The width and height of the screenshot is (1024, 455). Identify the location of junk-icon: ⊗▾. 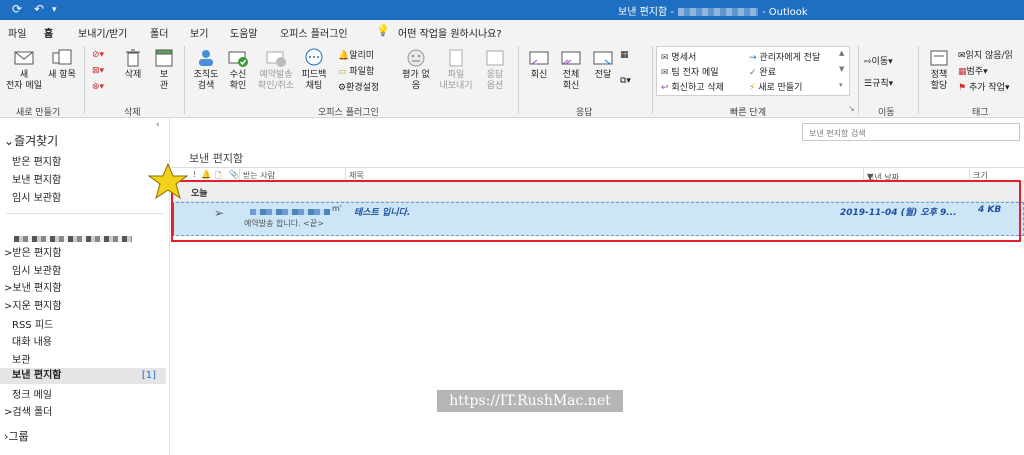
(98, 87).